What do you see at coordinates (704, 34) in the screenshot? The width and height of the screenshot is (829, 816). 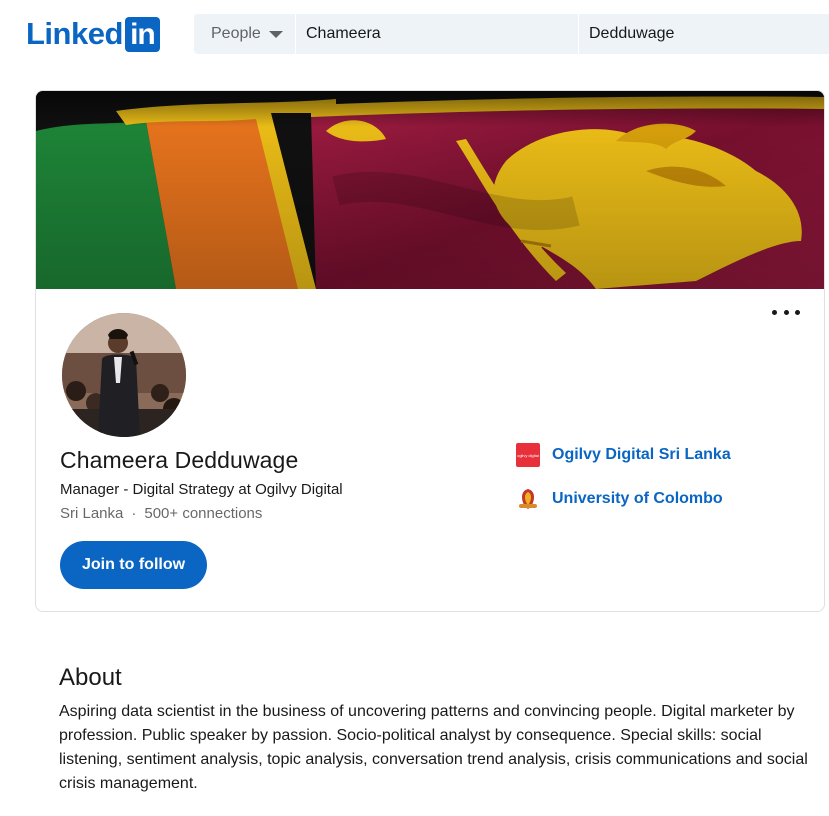 I see `last-name-input` at bounding box center [704, 34].